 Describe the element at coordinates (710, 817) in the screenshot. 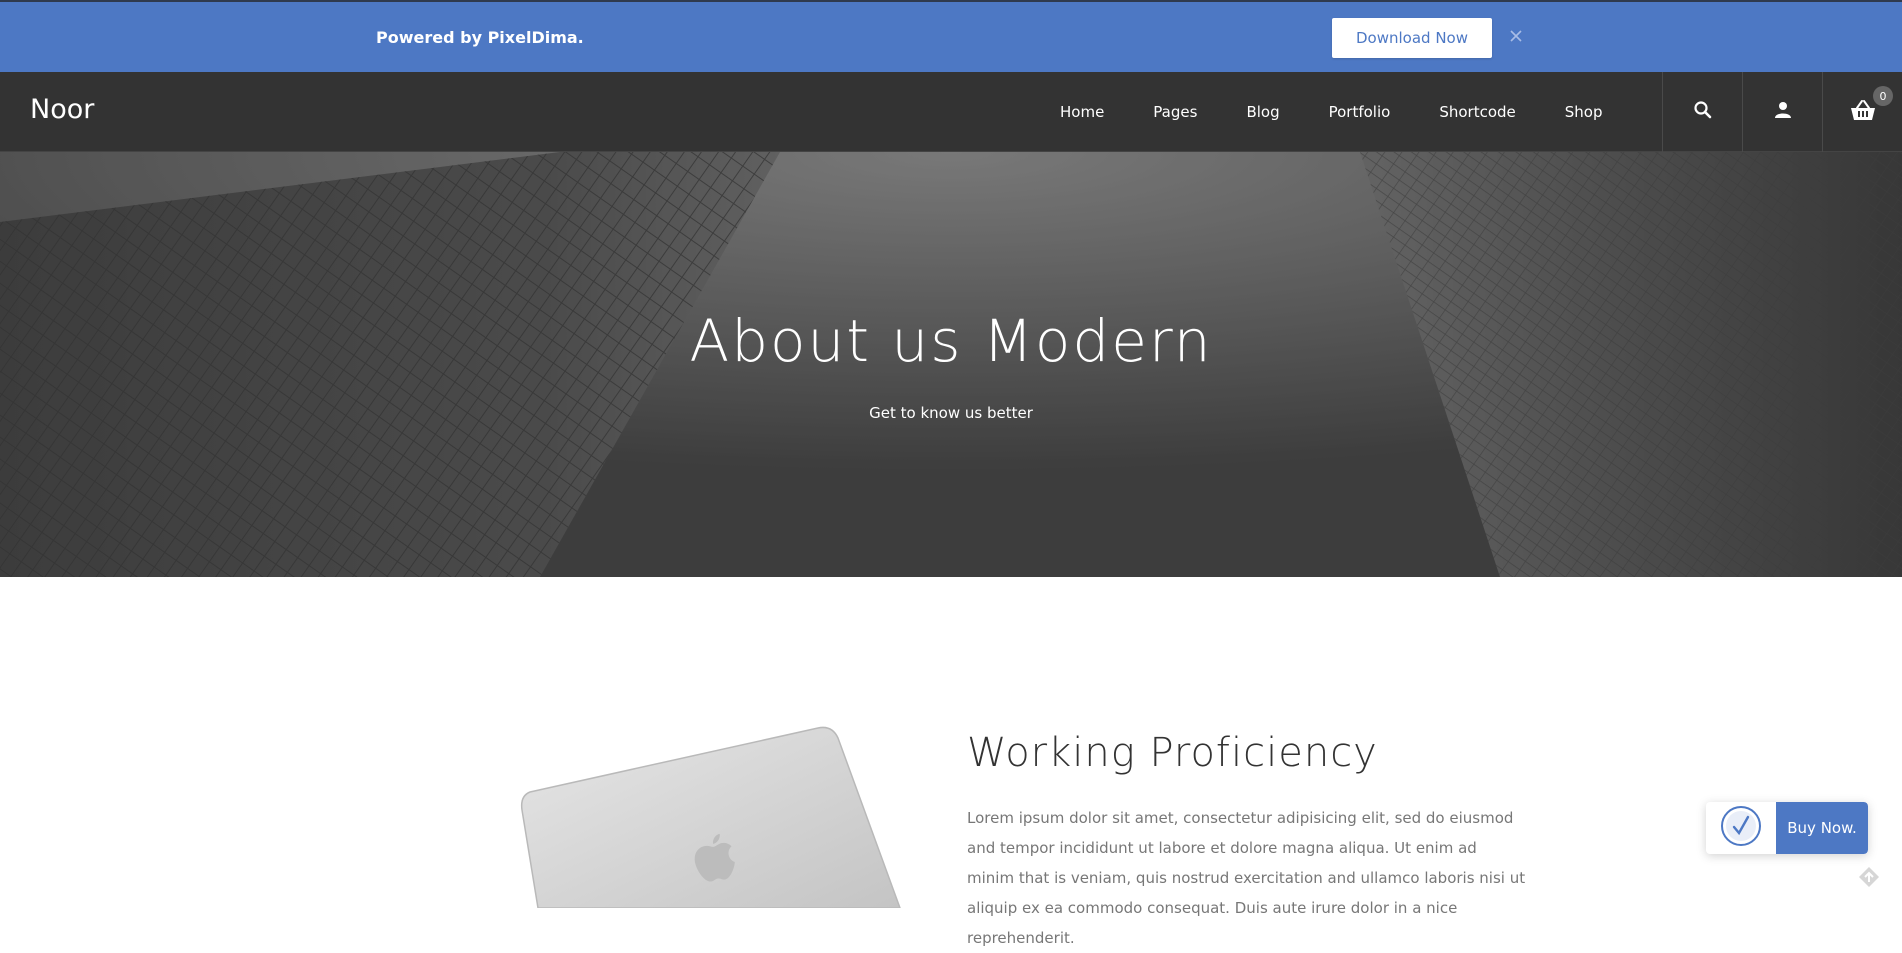

I see `laptop-image` at that location.